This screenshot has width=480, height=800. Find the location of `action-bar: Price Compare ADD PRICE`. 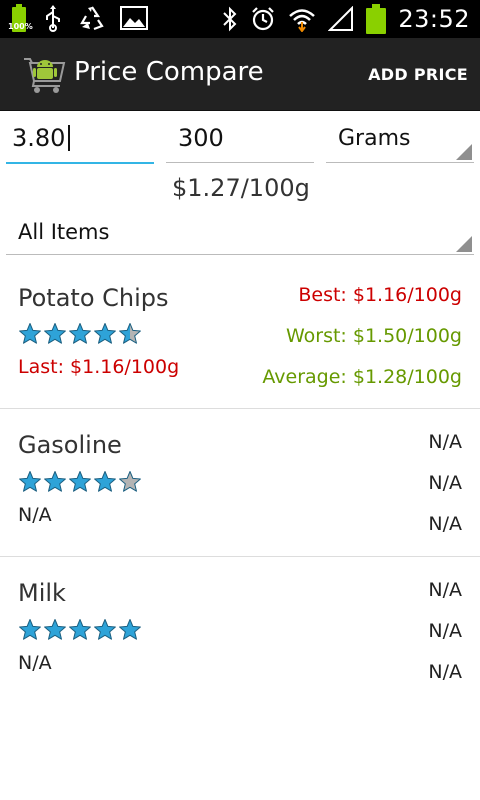

action-bar: Price Compare ADD PRICE is located at coordinates (240, 74).